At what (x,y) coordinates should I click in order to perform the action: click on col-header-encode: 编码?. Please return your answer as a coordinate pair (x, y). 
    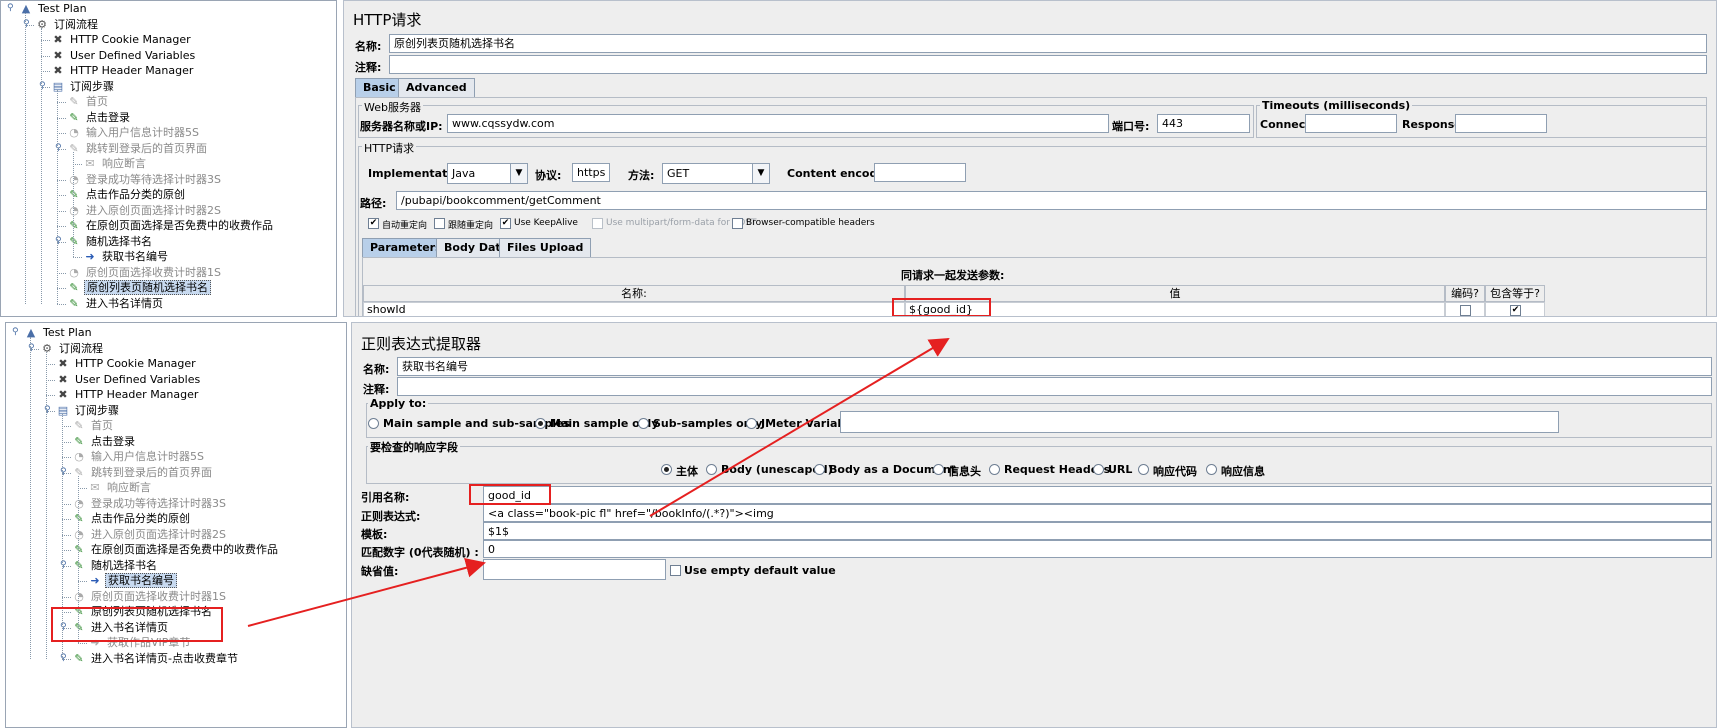
    Looking at the image, I should click on (1465, 293).